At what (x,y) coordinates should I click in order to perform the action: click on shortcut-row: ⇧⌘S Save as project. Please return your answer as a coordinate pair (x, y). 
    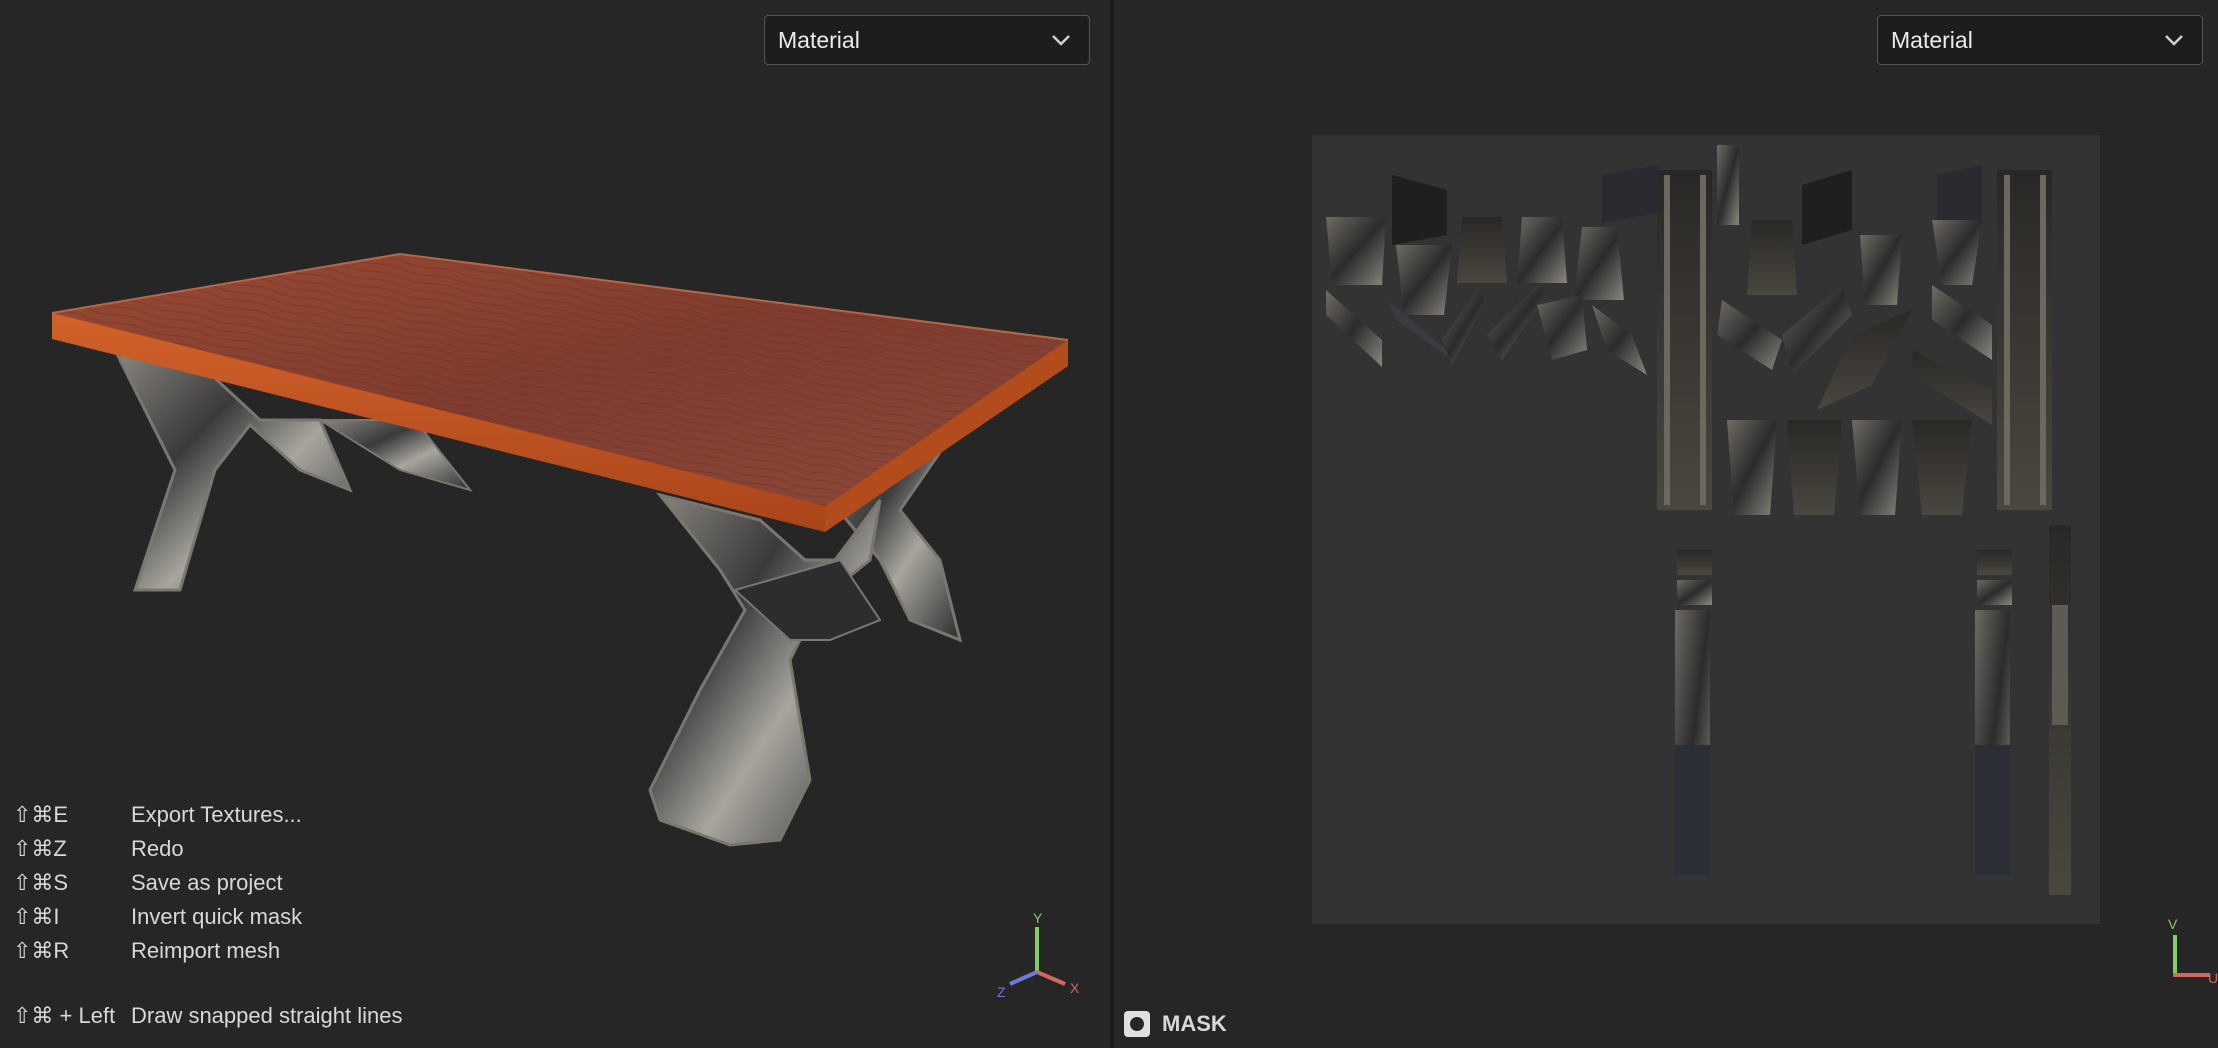
    Looking at the image, I should click on (157, 883).